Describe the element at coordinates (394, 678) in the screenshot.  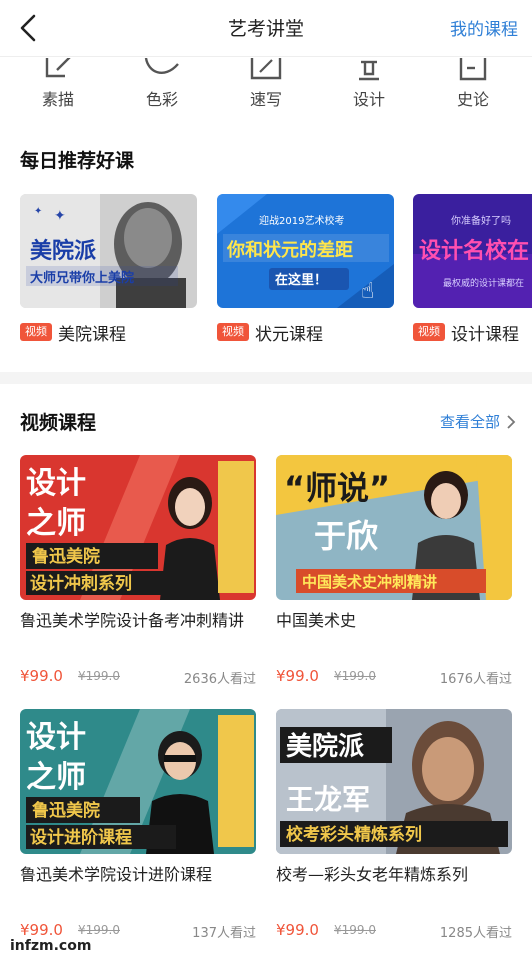
I see `course-meta: ¥99.0 ¥199.0 1676人看过` at that location.